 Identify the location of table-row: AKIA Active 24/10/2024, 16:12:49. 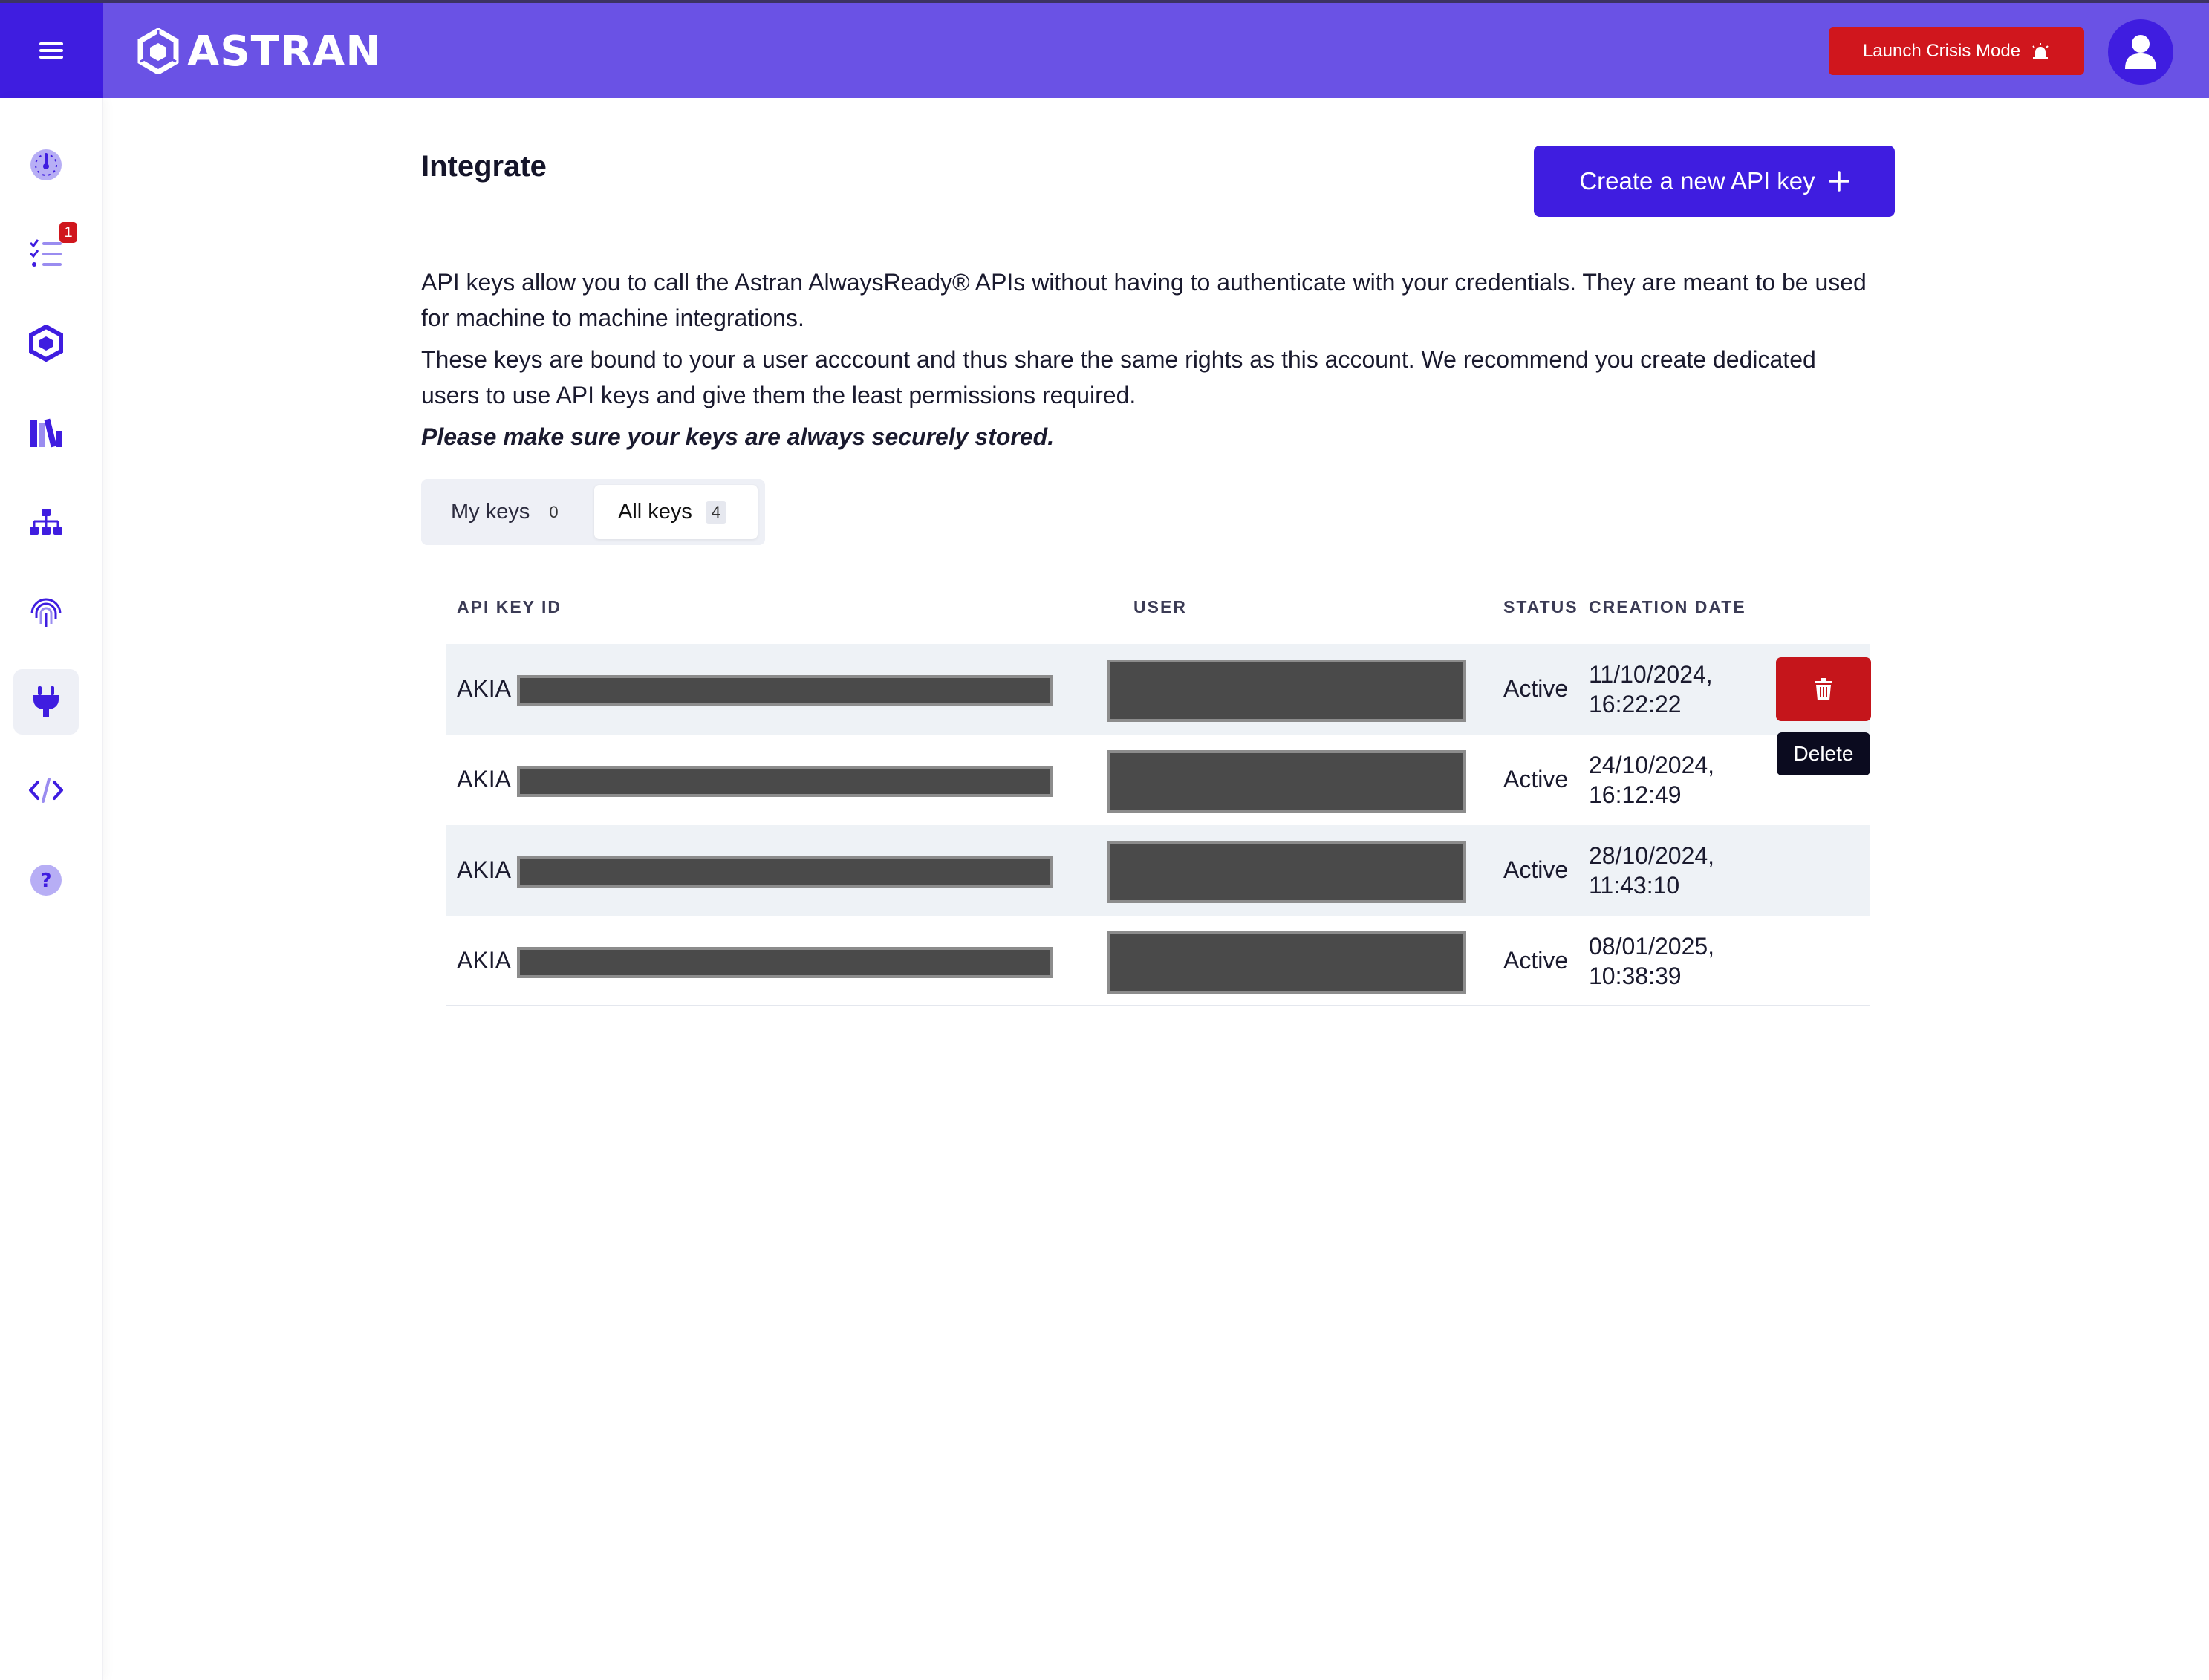
(1158, 780).